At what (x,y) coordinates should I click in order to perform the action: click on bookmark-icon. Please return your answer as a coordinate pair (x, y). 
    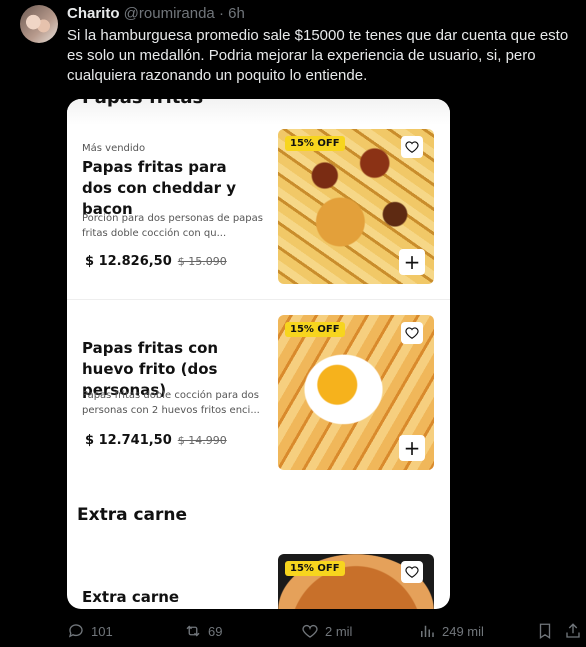
    Looking at the image, I should click on (545, 631).